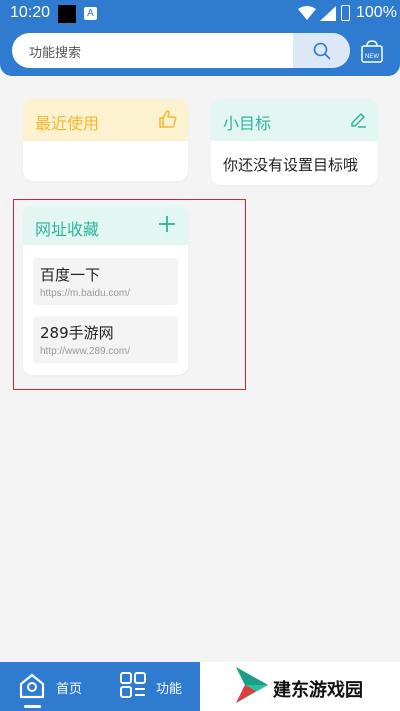  I want to click on goal-empty-text: 你还没有设置目标哦, so click(291, 165).